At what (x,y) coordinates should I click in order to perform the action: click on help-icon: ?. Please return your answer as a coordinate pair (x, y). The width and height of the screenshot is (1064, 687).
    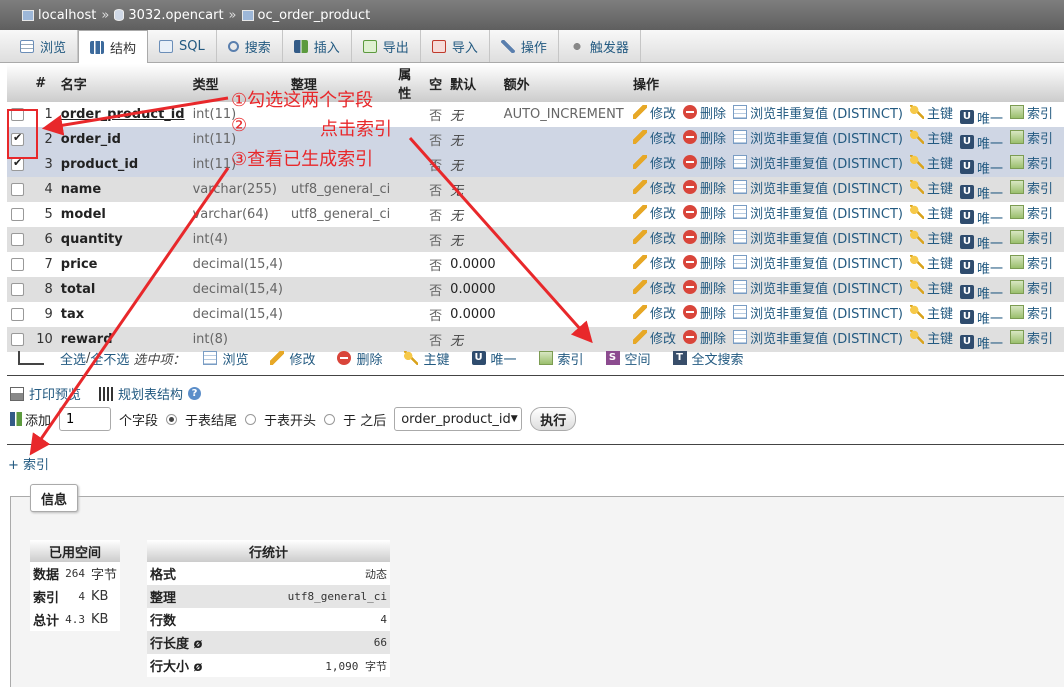
    Looking at the image, I should click on (195, 393).